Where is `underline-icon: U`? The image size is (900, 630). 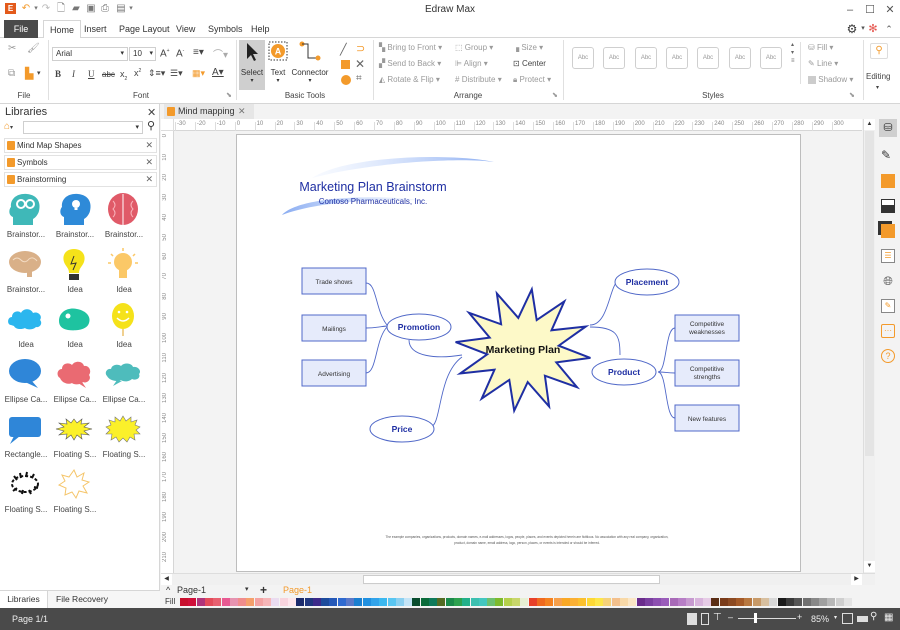
underline-icon: U is located at coordinates (91, 74).